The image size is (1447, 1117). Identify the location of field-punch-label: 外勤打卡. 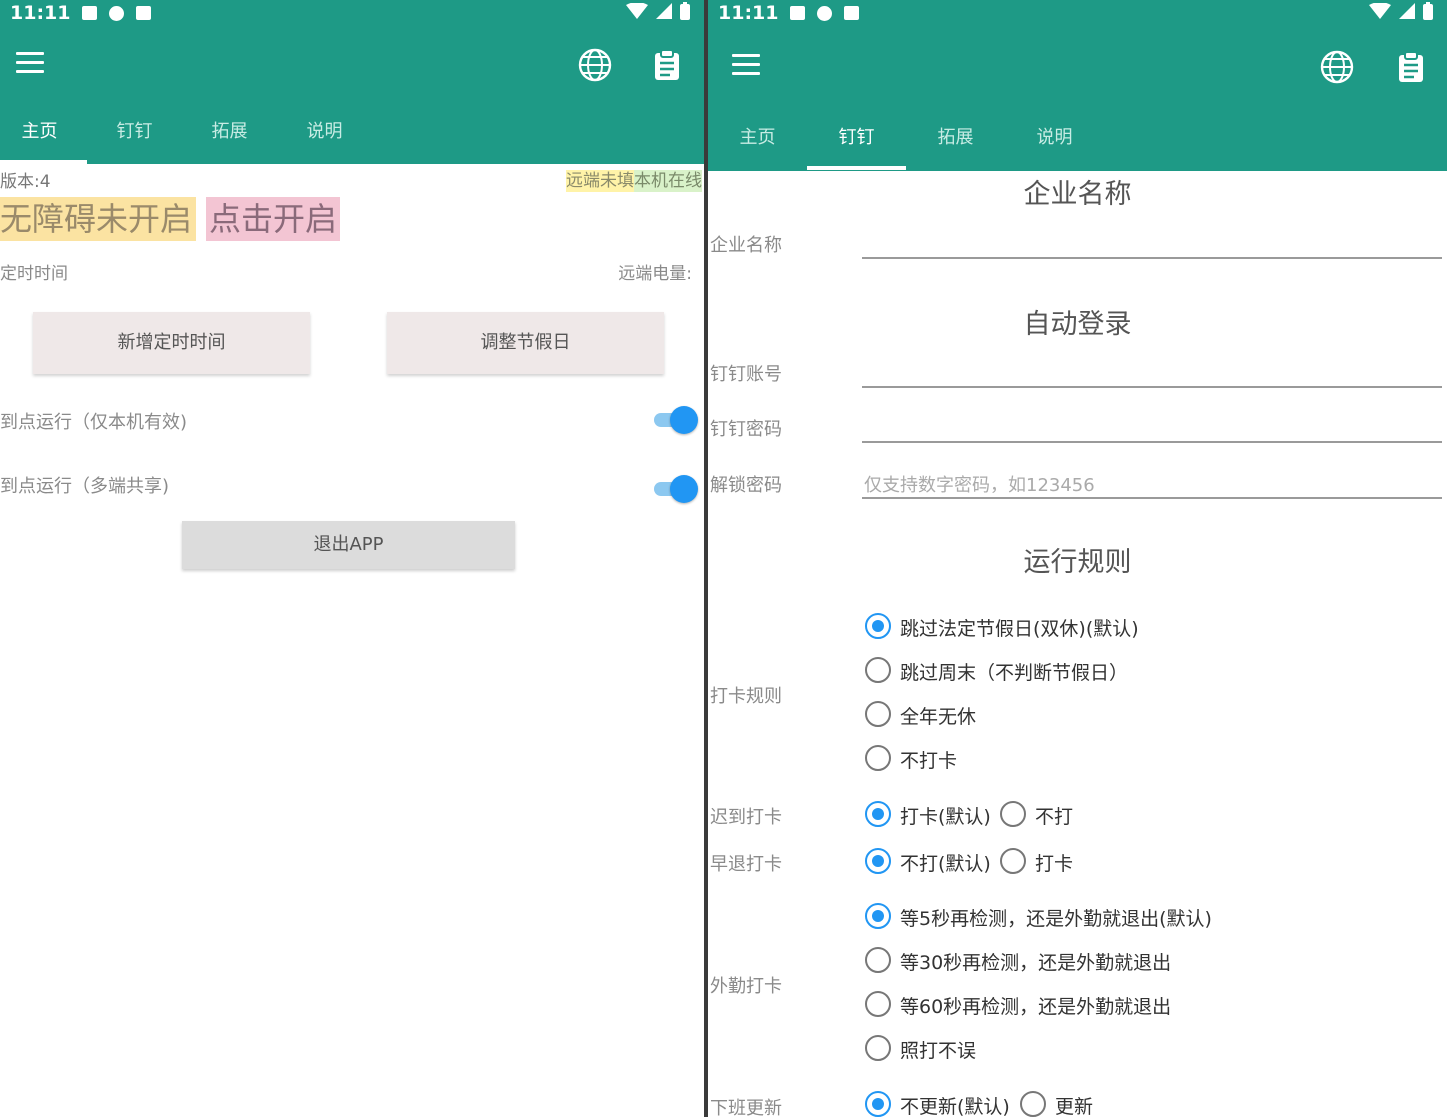
(746, 986).